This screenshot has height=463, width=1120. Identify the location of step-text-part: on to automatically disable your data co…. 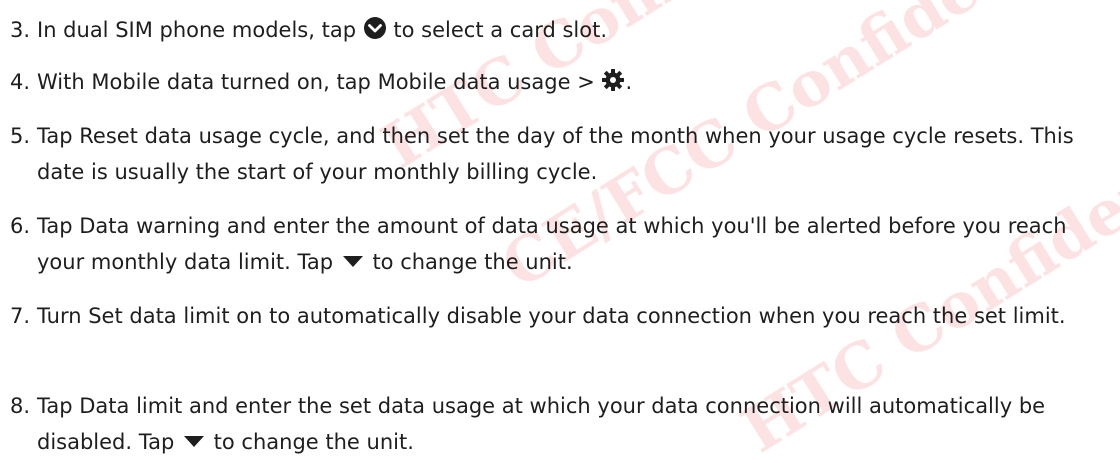
(651, 316).